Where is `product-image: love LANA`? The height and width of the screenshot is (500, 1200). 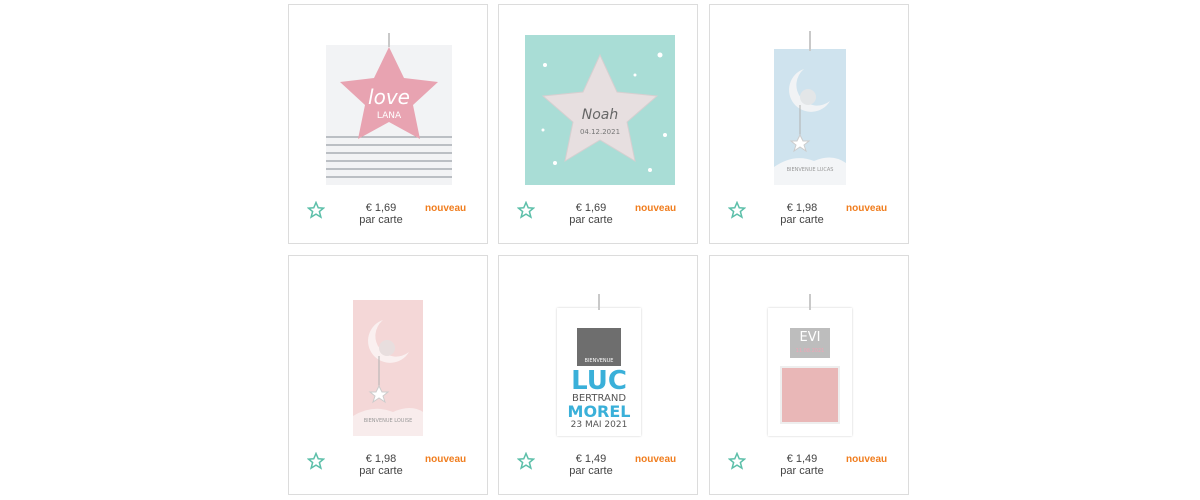 product-image: love LANA is located at coordinates (389, 115).